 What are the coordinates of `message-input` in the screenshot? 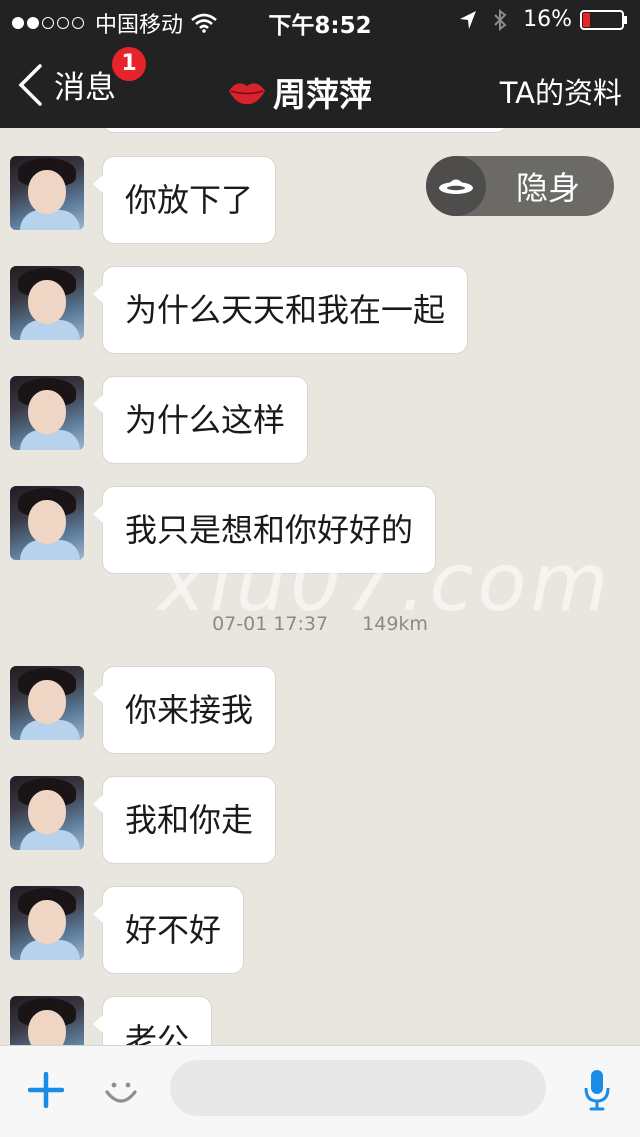 It's located at (358, 1088).